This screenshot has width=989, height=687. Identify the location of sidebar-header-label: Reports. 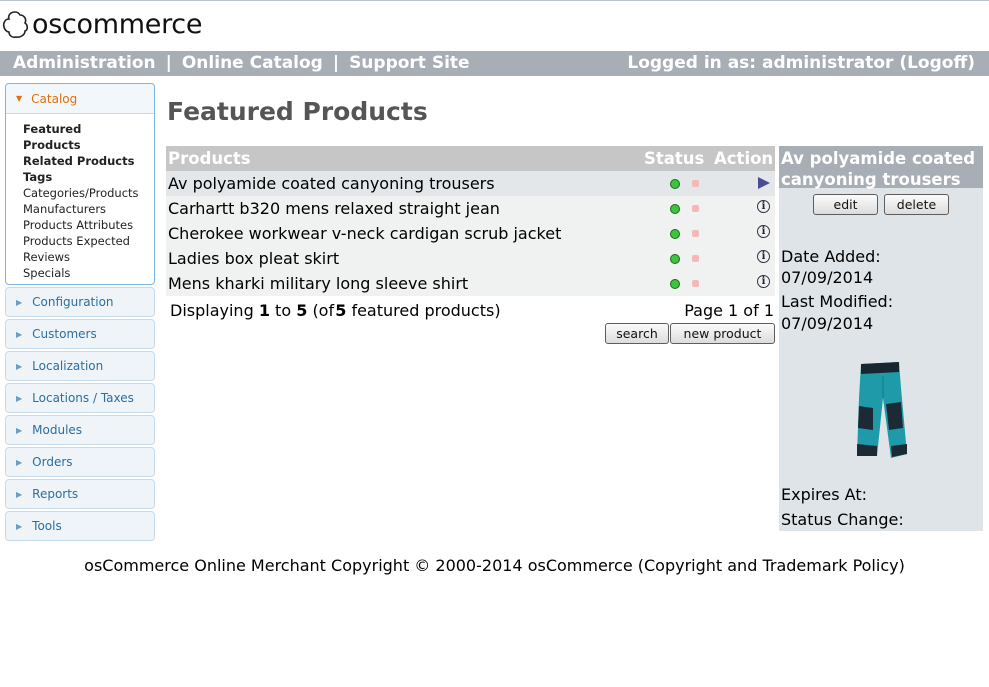
(55, 494).